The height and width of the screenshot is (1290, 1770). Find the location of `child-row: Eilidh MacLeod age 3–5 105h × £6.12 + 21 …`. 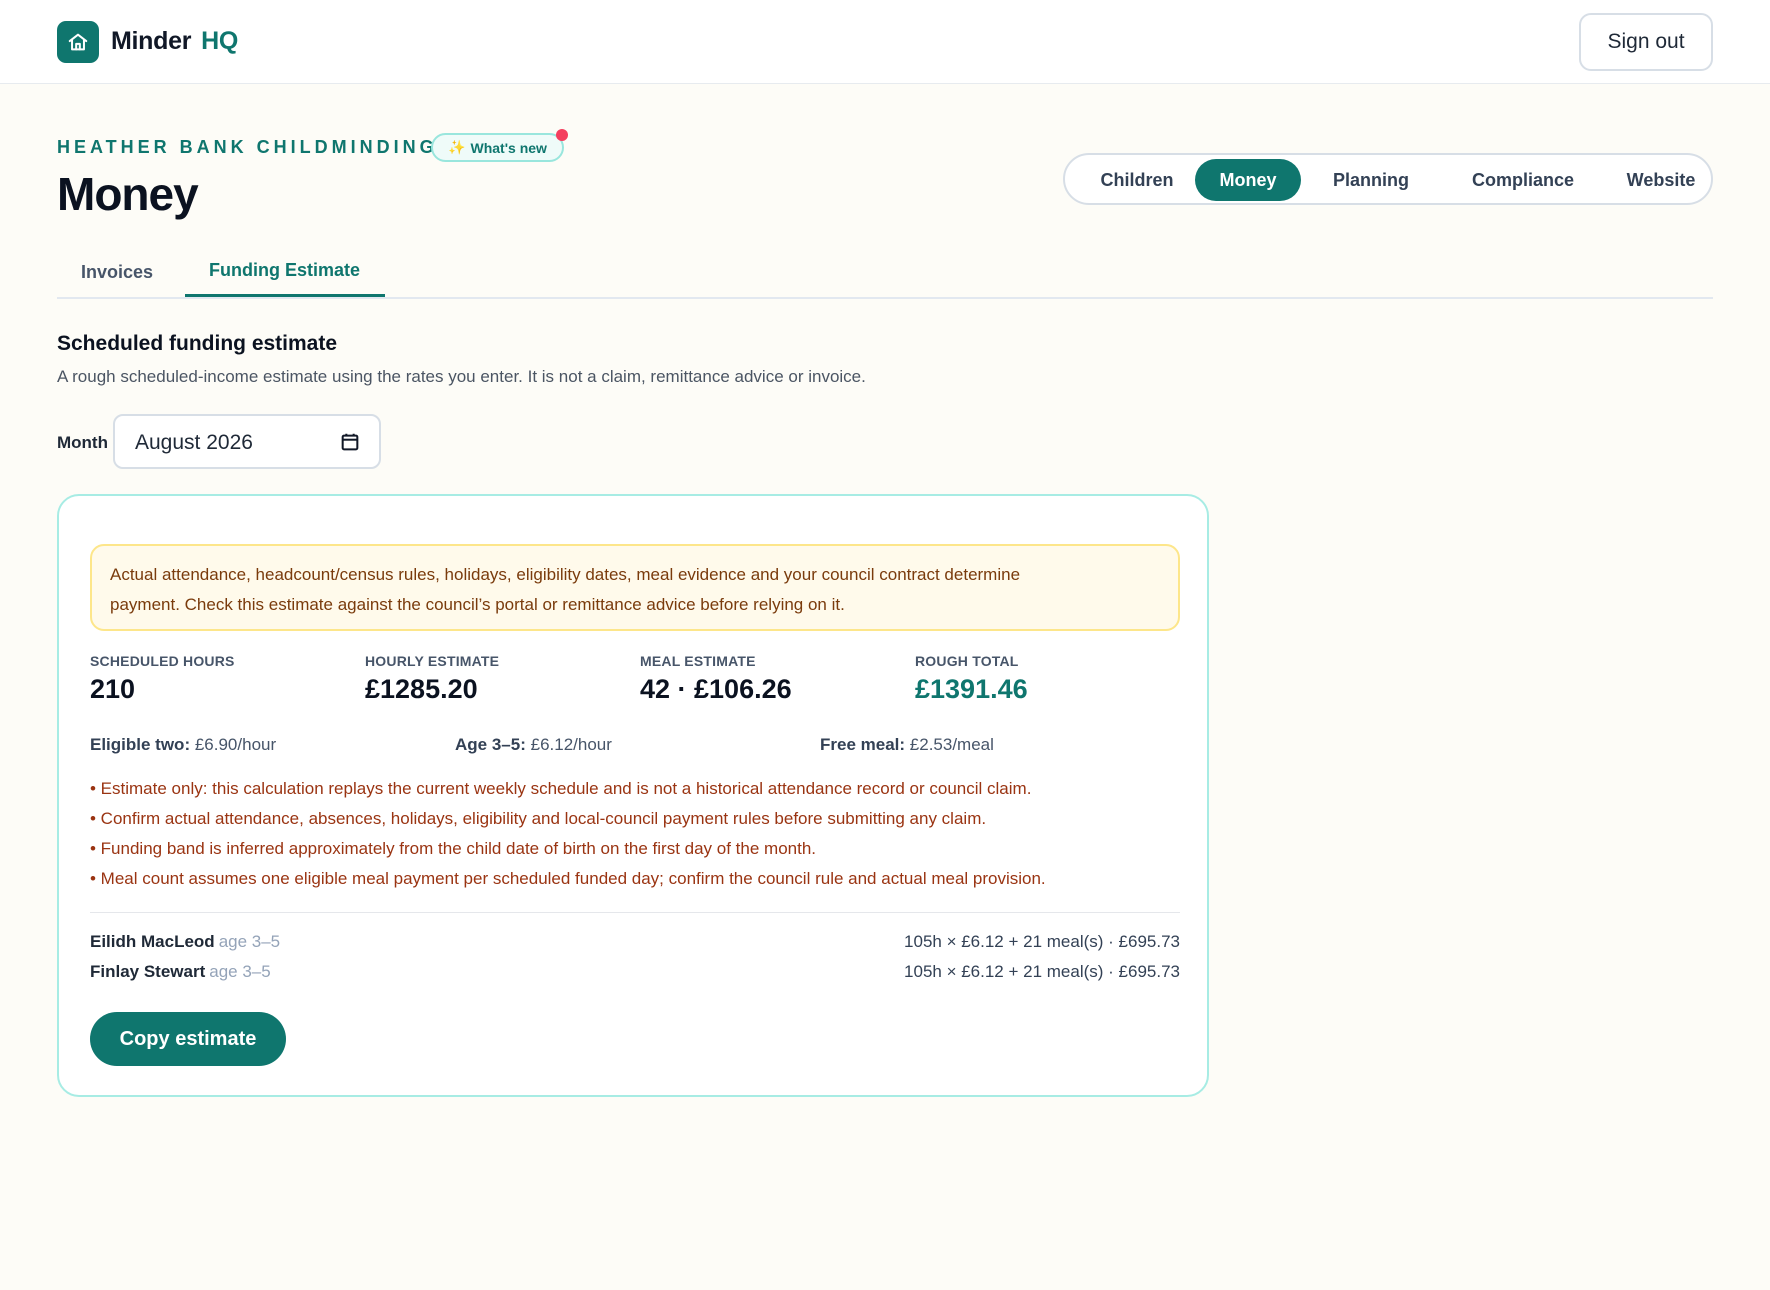

child-row: Eilidh MacLeod age 3–5 105h × £6.12 + 21 … is located at coordinates (635, 947).